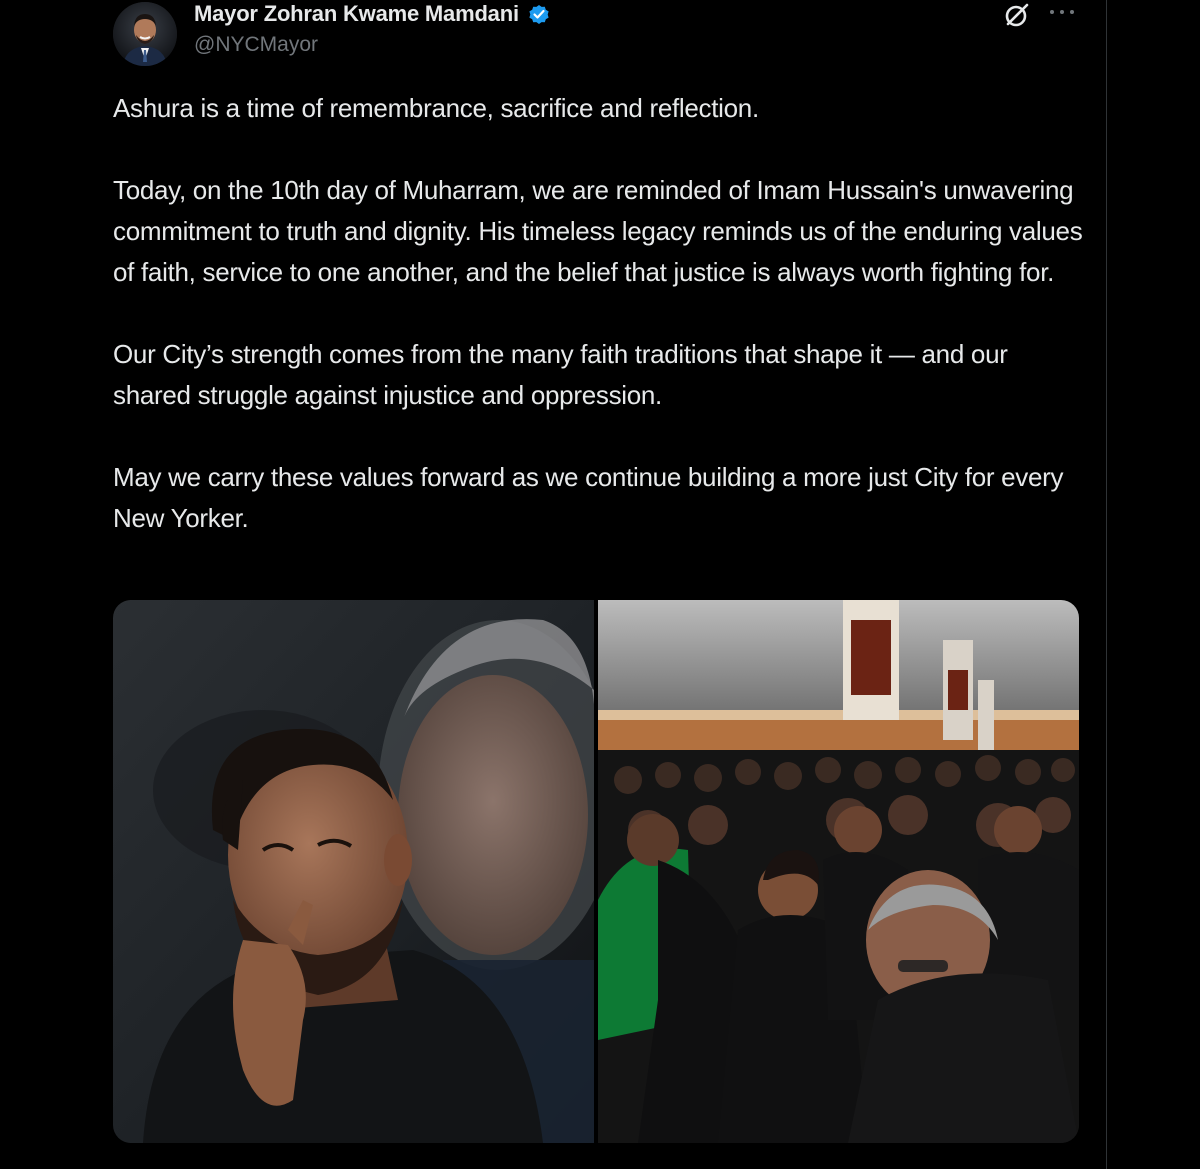 The image size is (1200, 1169). Describe the element at coordinates (1062, 12) in the screenshot. I see `more-options-icon` at that location.